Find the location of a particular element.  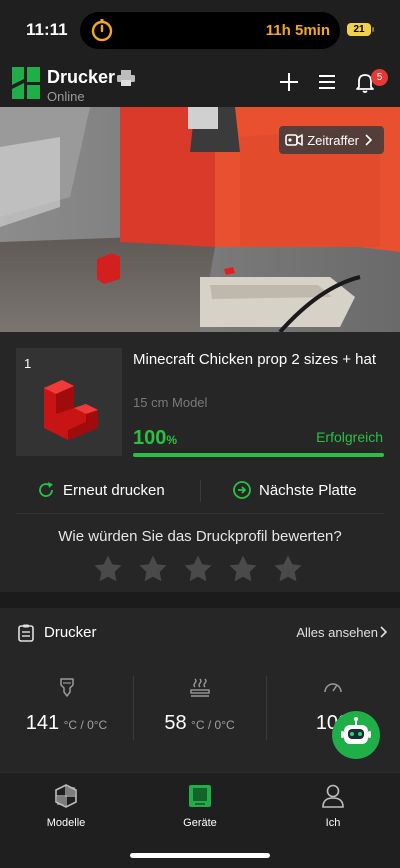

reprint-button: Erneut drucken is located at coordinates (100, 490).